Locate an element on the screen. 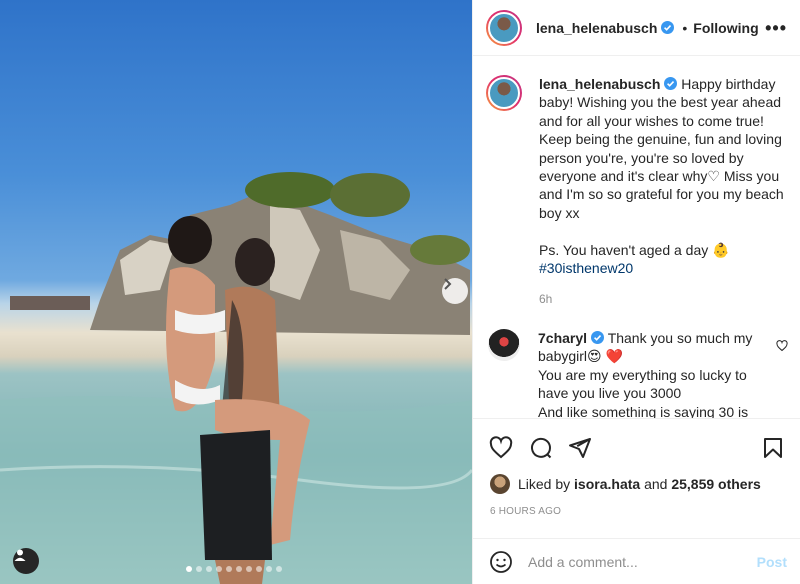 The image size is (800, 584). chevron-right-icon is located at coordinates (448, 284).